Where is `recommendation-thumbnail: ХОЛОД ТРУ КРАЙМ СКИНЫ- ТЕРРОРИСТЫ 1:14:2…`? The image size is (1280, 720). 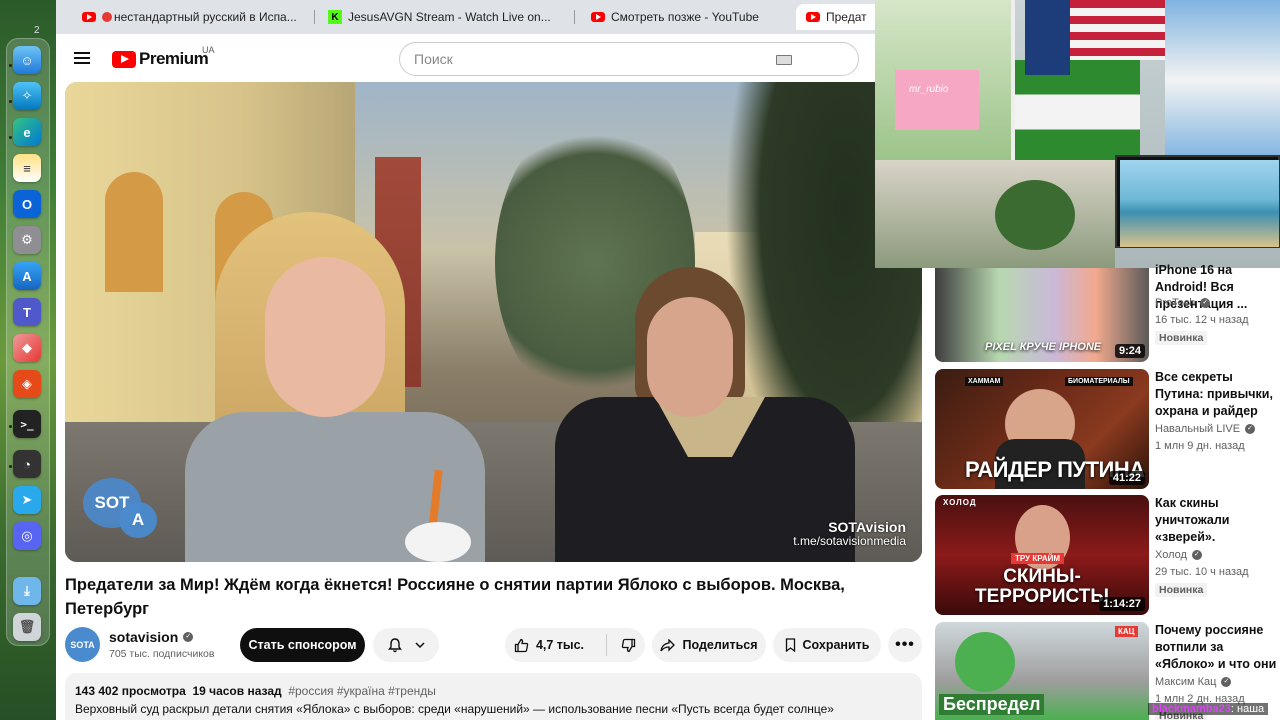
recommendation-thumbnail: ХОЛОД ТРУ КРАЙМ СКИНЫ- ТЕРРОРИСТЫ 1:14:2… is located at coordinates (1042, 555).